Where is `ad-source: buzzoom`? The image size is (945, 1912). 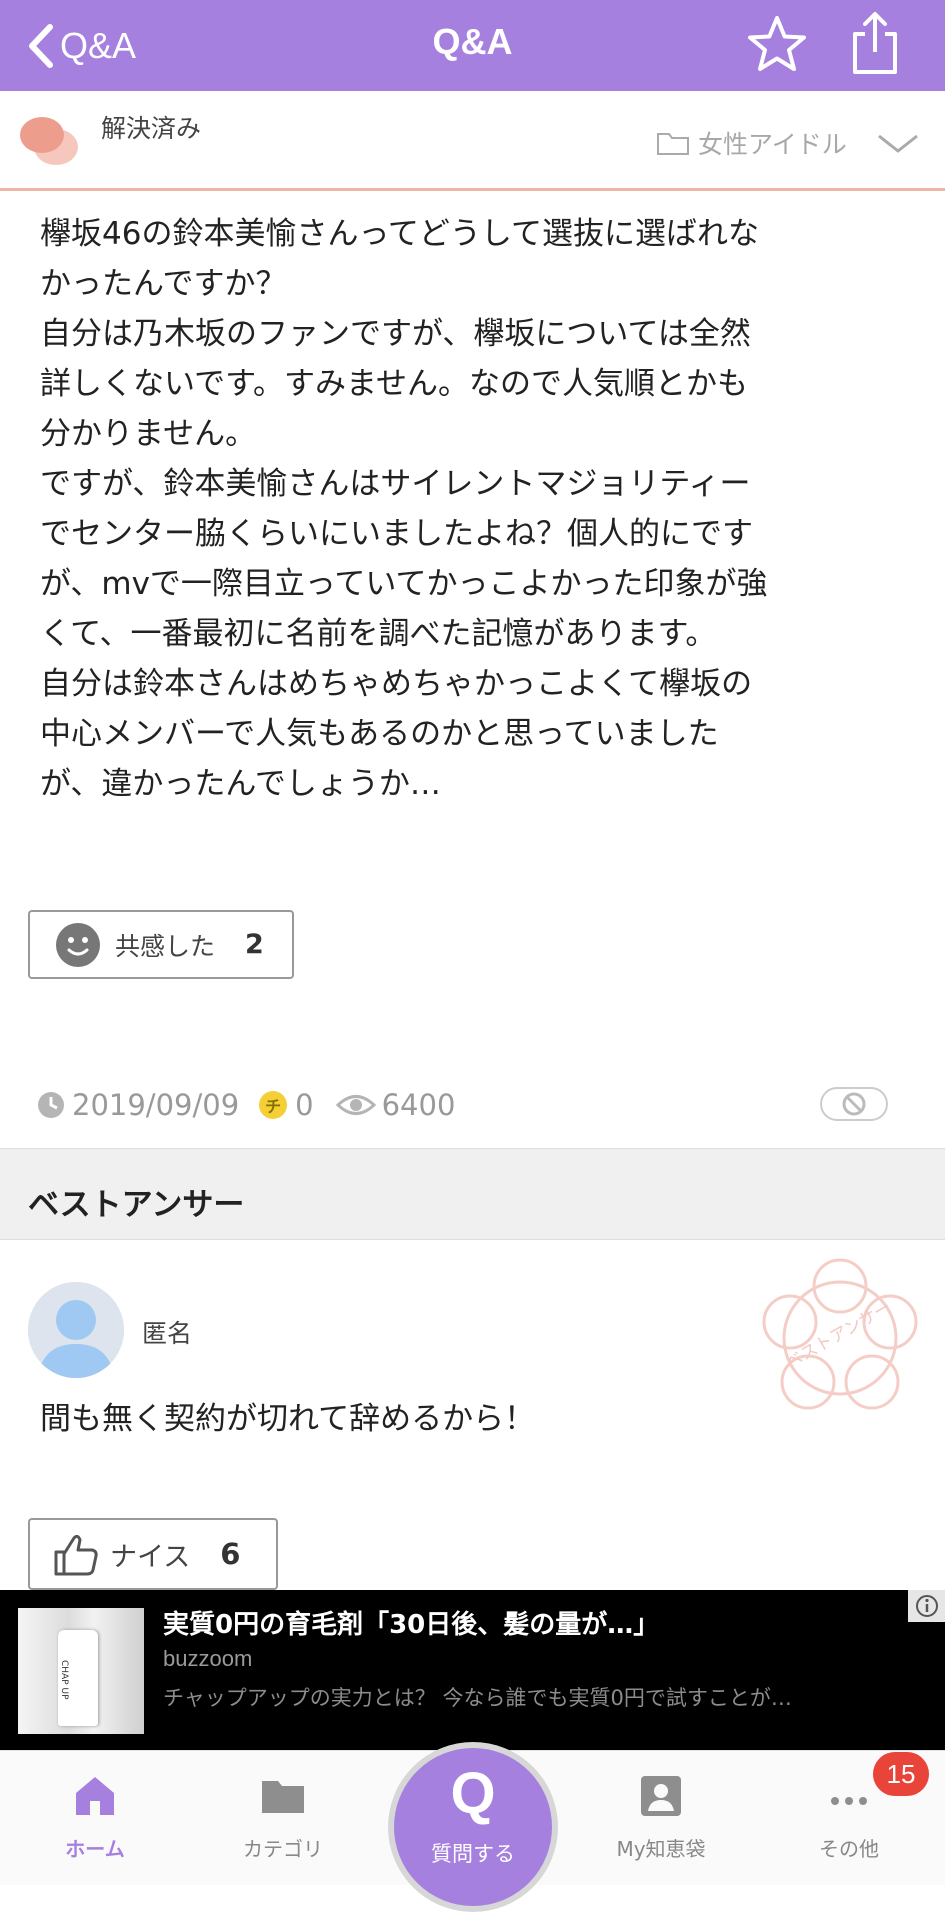
ad-source: buzzoom is located at coordinates (208, 1658).